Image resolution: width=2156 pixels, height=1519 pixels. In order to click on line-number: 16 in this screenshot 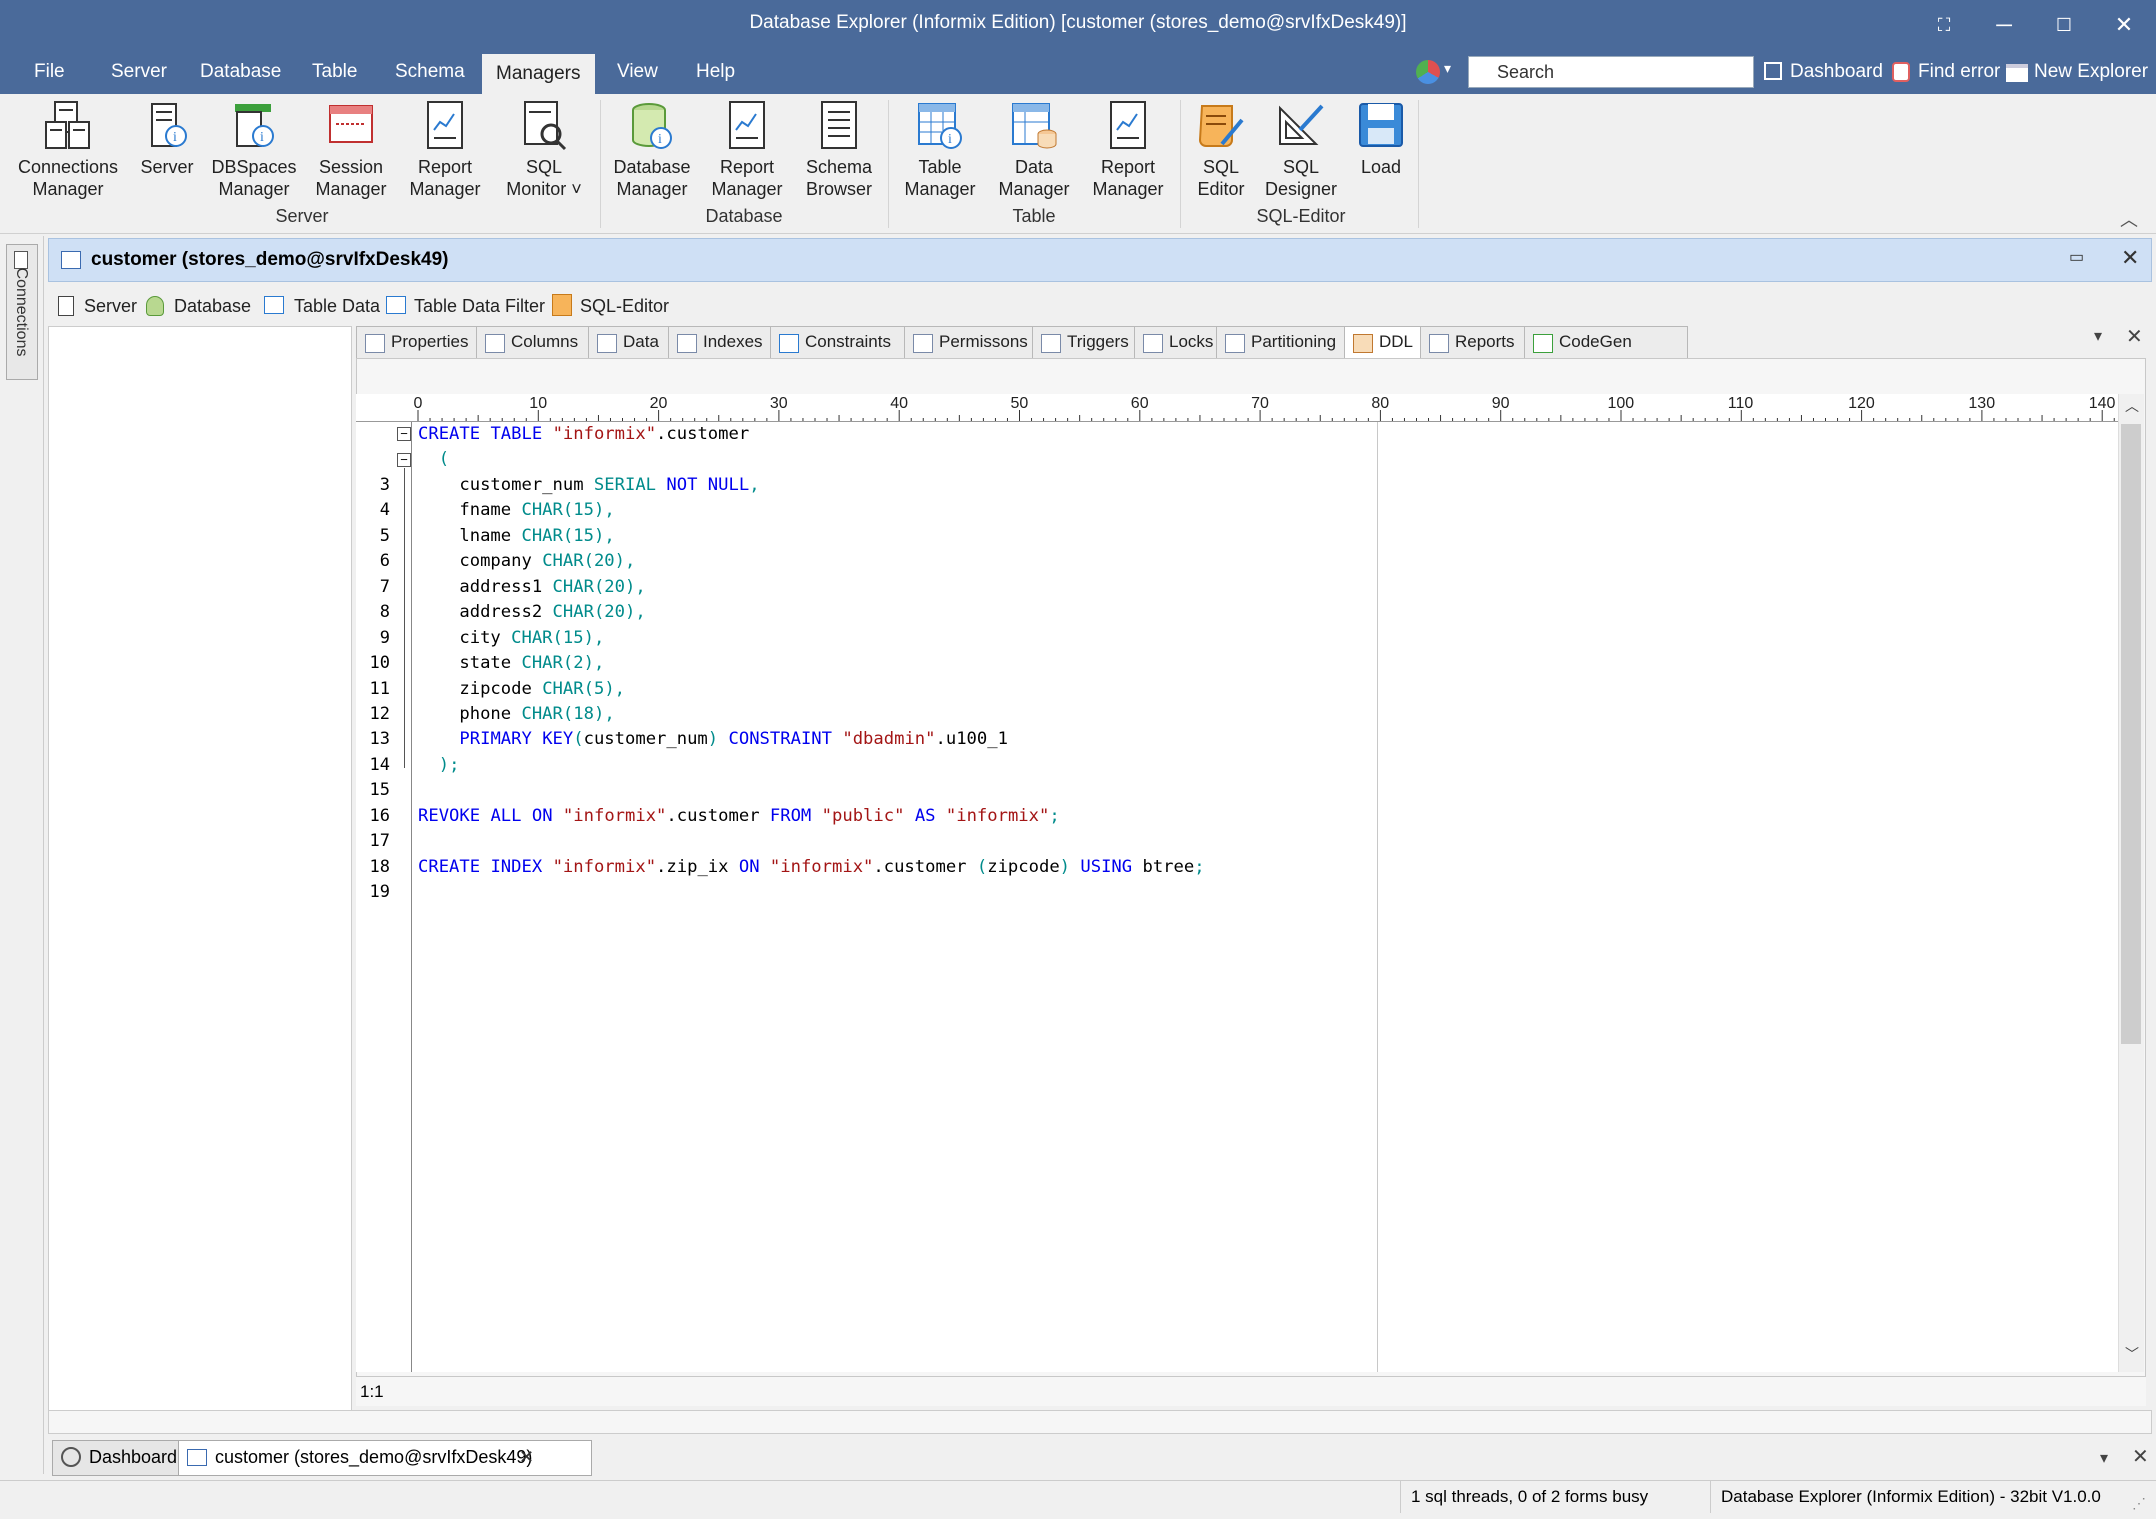, I will do `click(379, 815)`.